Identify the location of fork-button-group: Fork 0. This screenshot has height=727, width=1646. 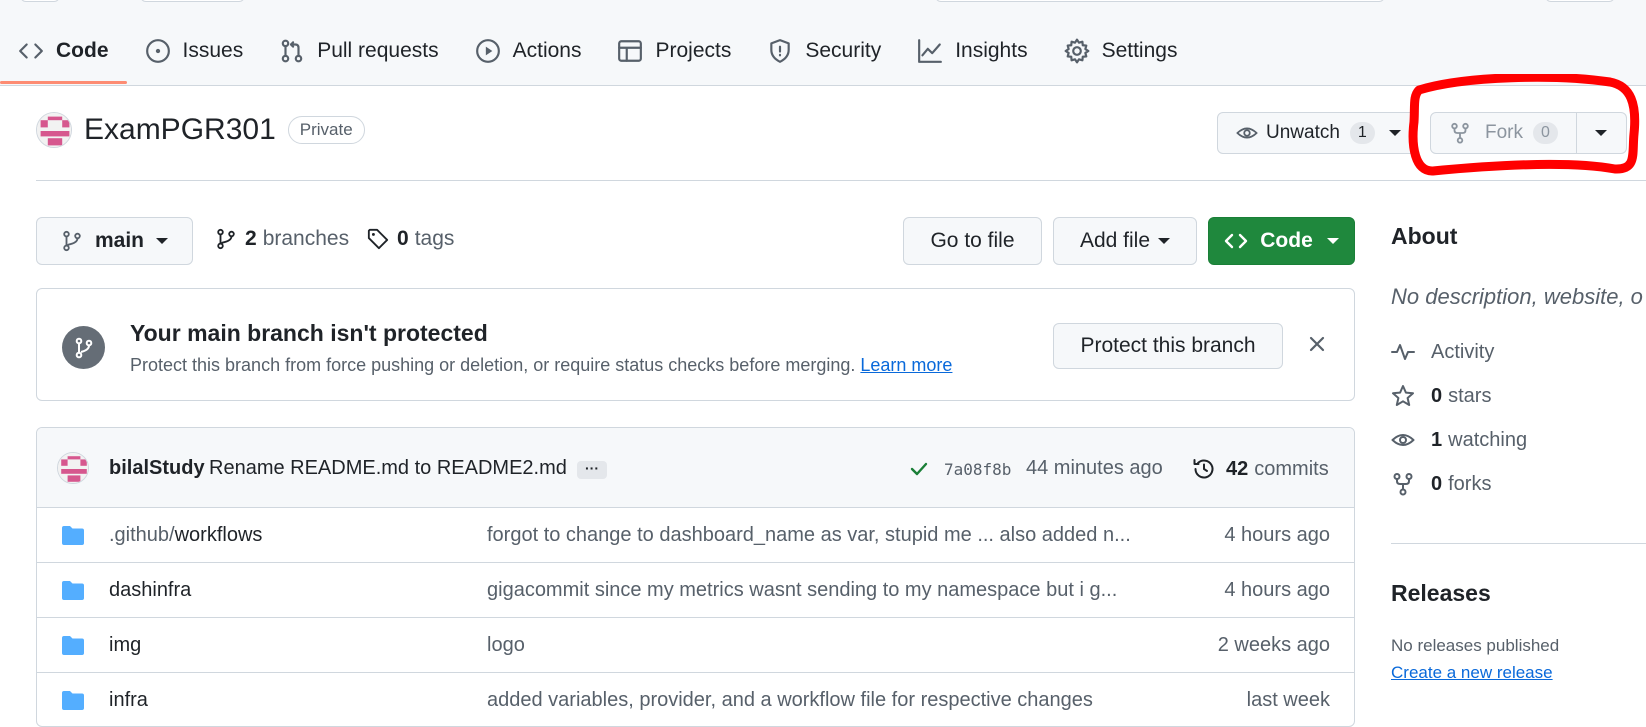
(1528, 133).